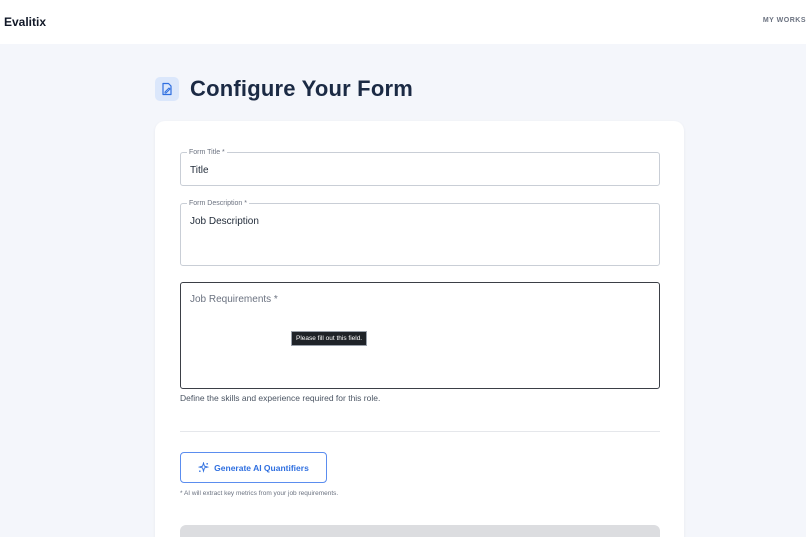 Image resolution: width=806 pixels, height=537 pixels. I want to click on form-description-field: Form Description * Job Description, so click(420, 232).